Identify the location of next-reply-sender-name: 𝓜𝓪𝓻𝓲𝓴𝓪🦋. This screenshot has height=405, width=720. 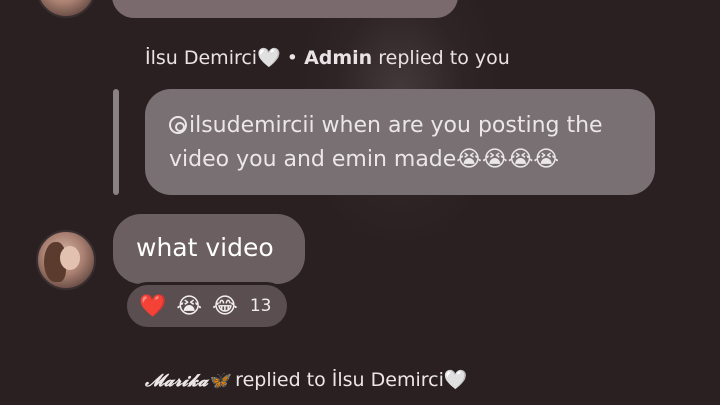
(187, 381).